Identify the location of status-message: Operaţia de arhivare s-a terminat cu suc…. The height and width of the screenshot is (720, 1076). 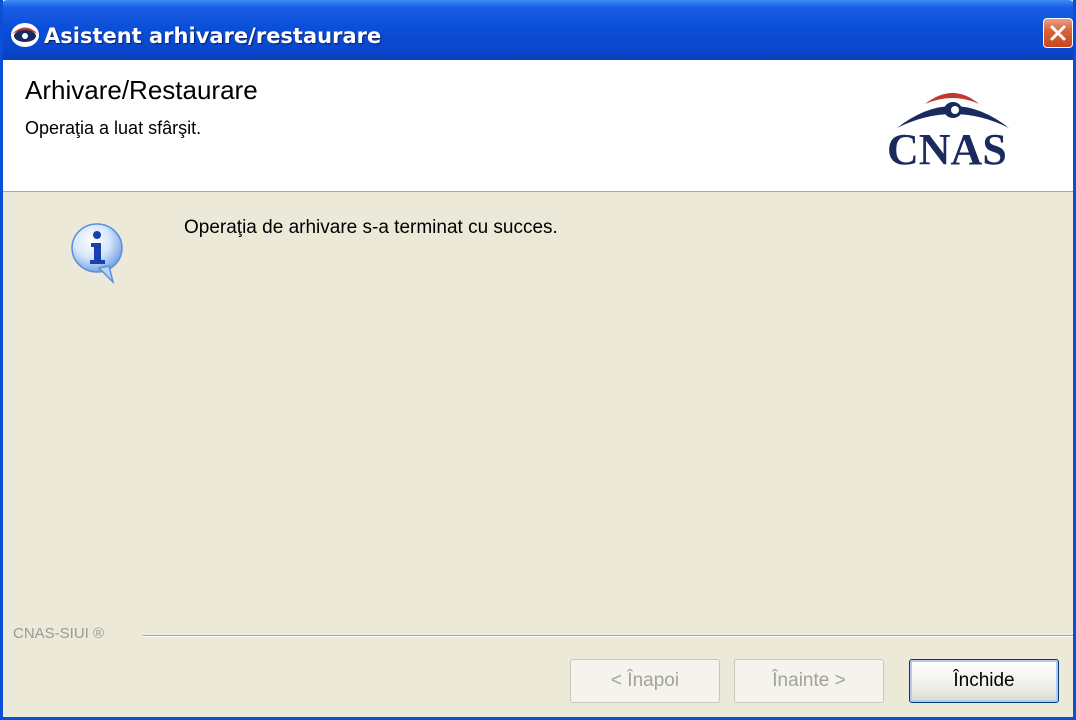
(371, 227).